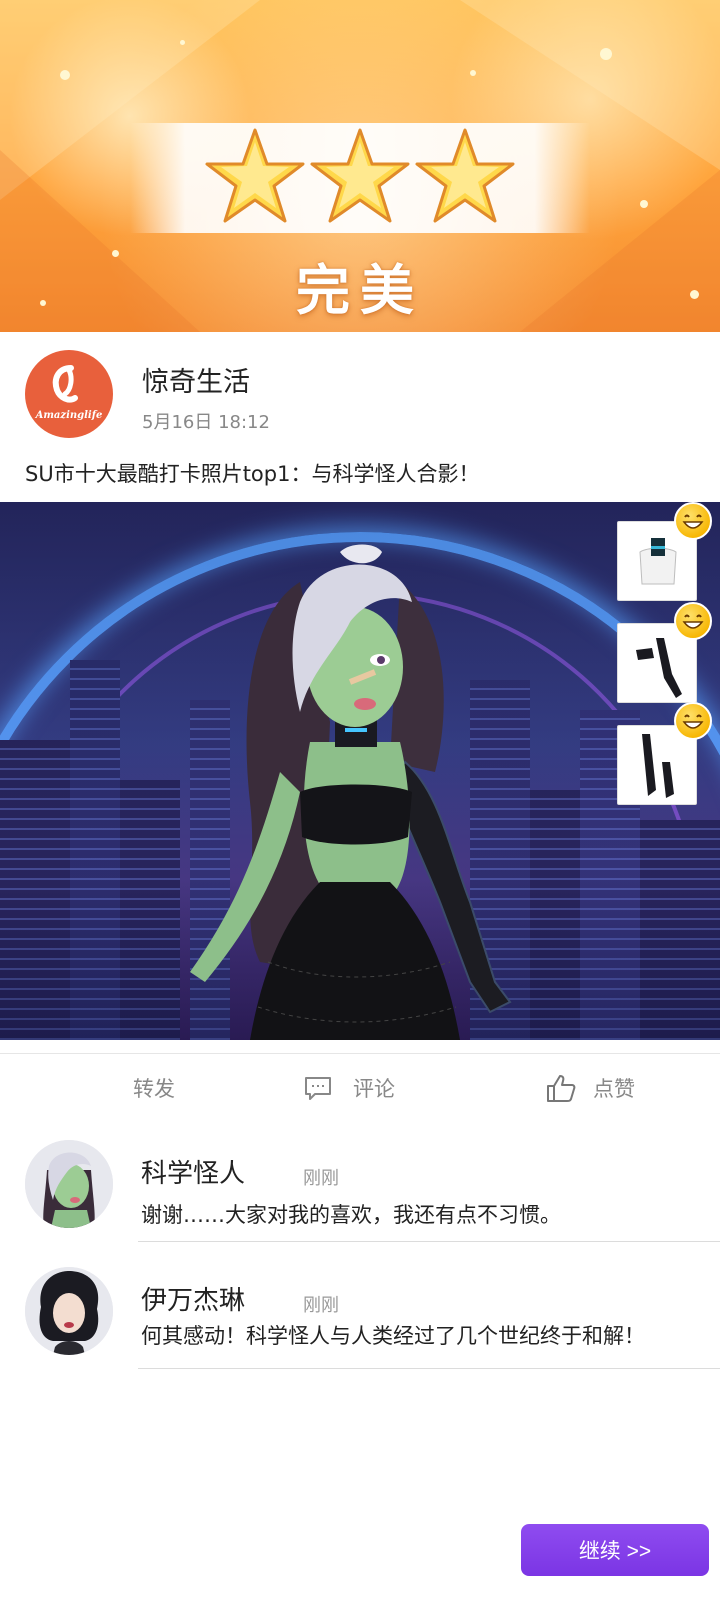 Image resolution: width=720 pixels, height=1600 pixels. I want to click on comment-text: 何其感动！科学怪人与人类经过了几个世纪终于和解！, so click(393, 1336).